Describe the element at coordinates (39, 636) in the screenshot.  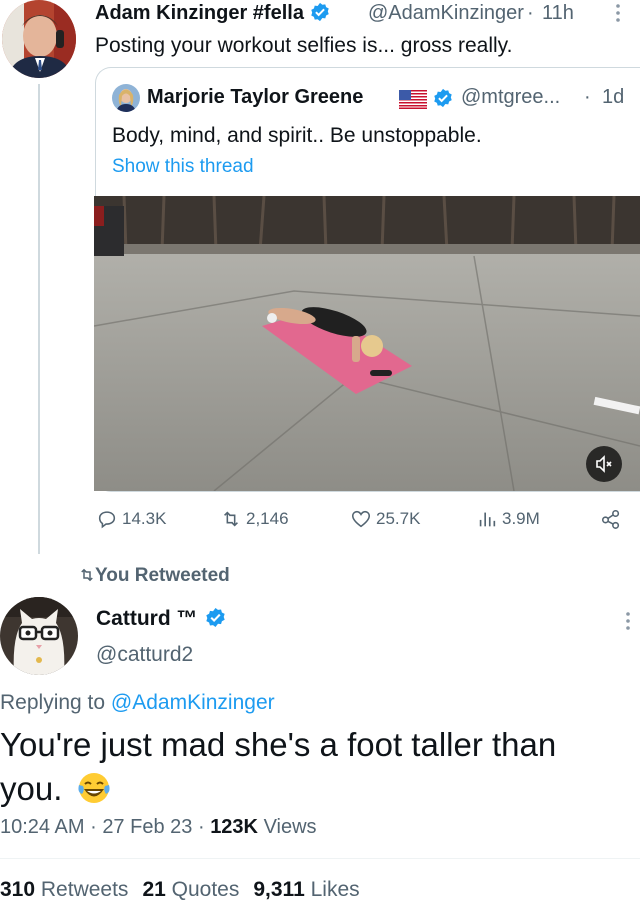
I see `avatar-catturd` at that location.